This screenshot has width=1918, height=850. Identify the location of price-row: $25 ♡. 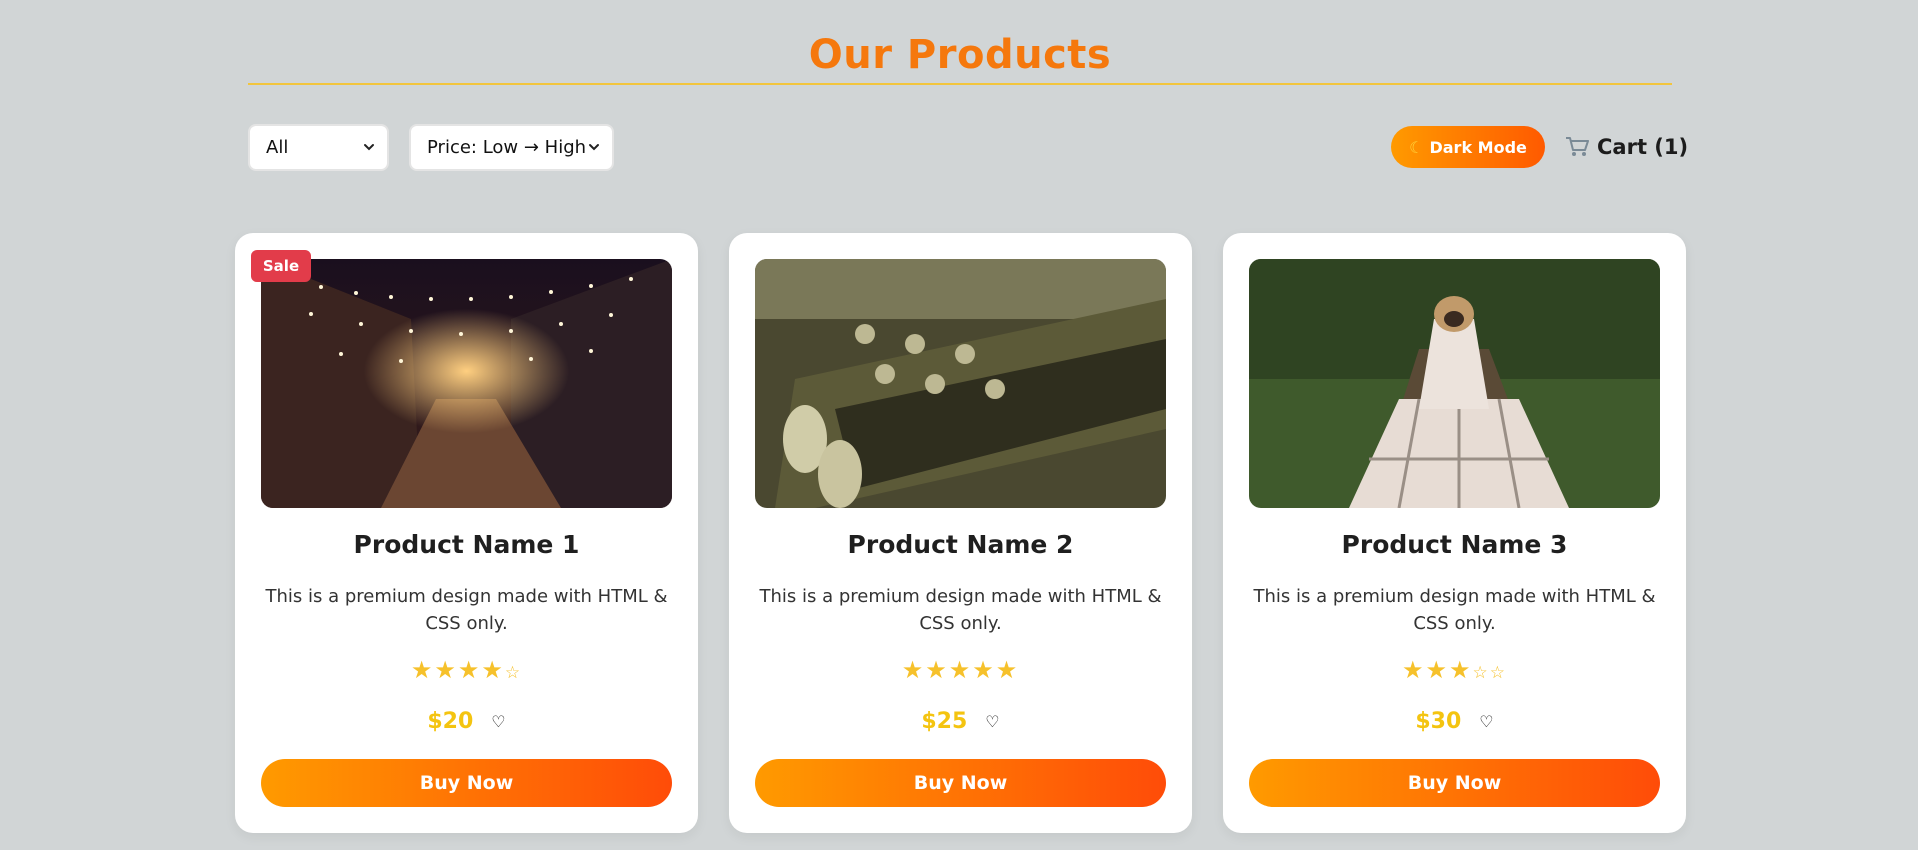
(960, 721).